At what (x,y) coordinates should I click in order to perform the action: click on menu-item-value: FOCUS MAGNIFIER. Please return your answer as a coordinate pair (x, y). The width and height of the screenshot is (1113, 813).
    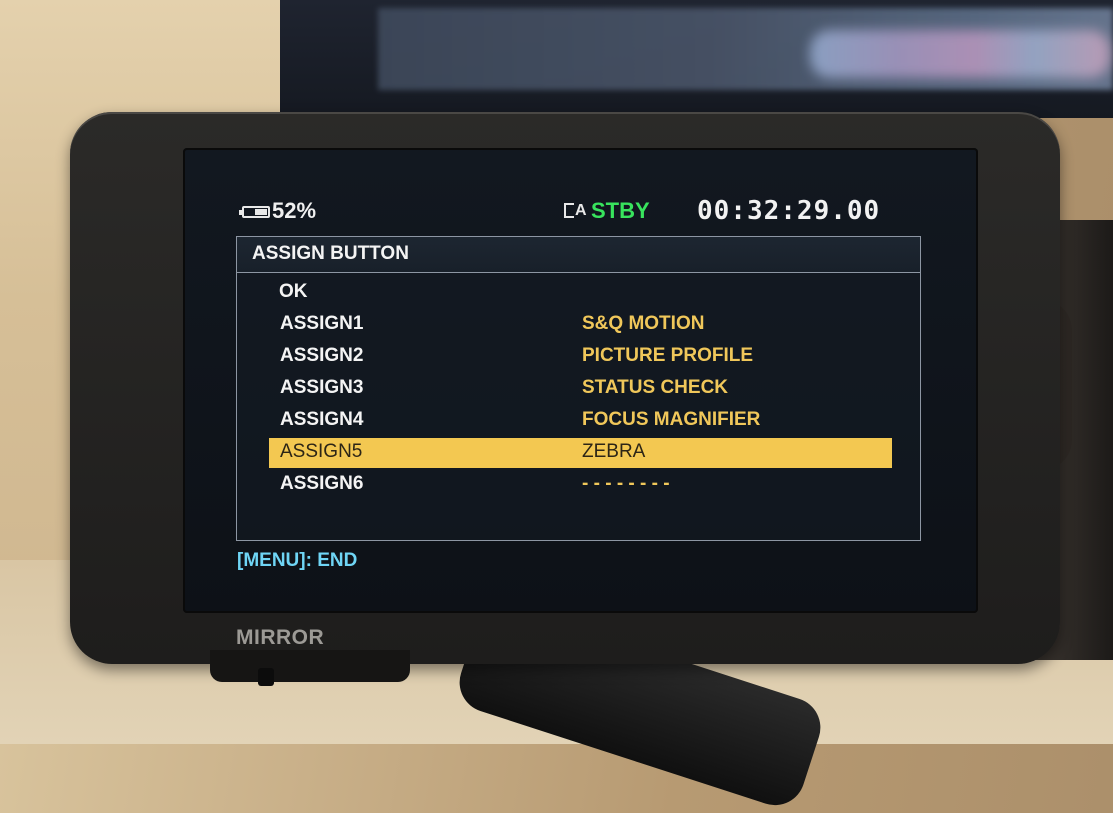
    Looking at the image, I should click on (671, 419).